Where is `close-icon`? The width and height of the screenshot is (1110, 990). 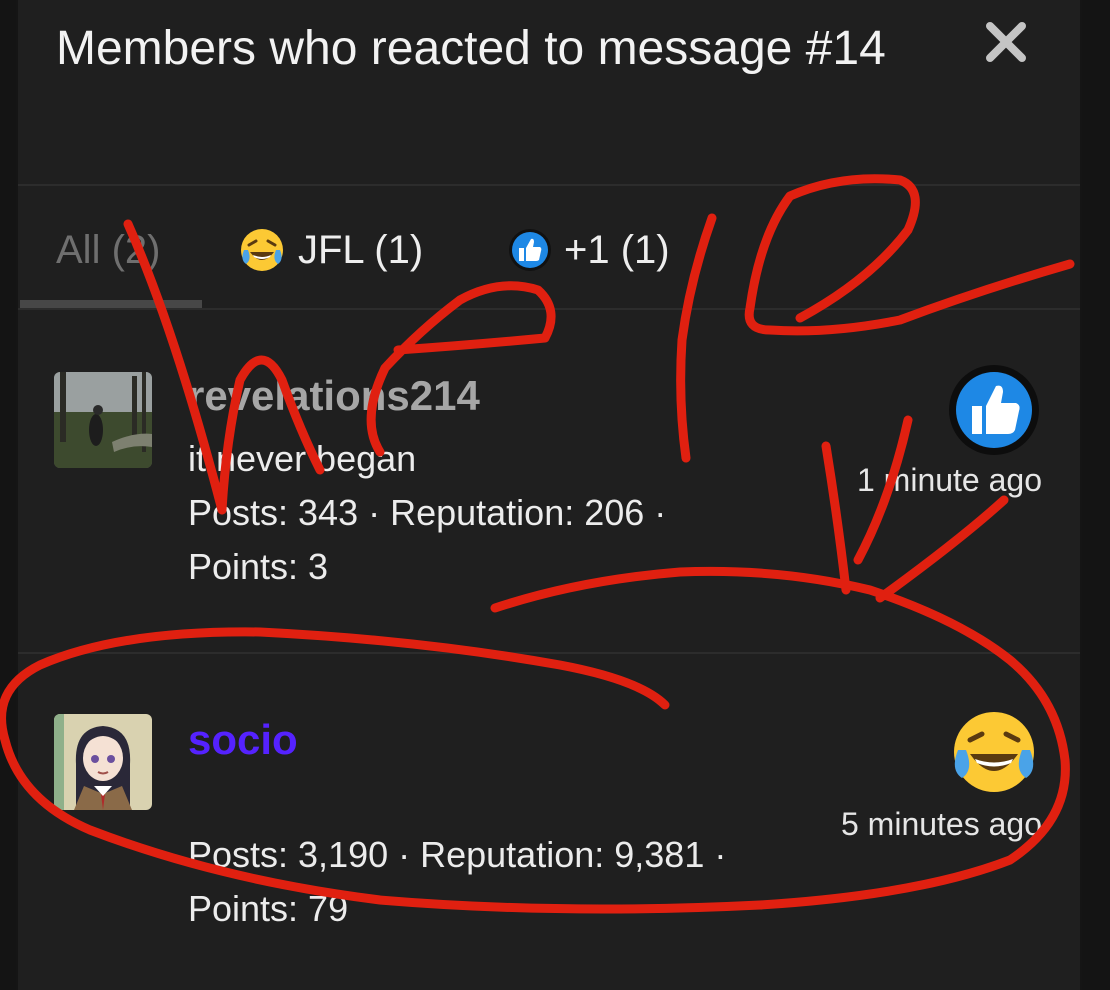
close-icon is located at coordinates (1006, 42).